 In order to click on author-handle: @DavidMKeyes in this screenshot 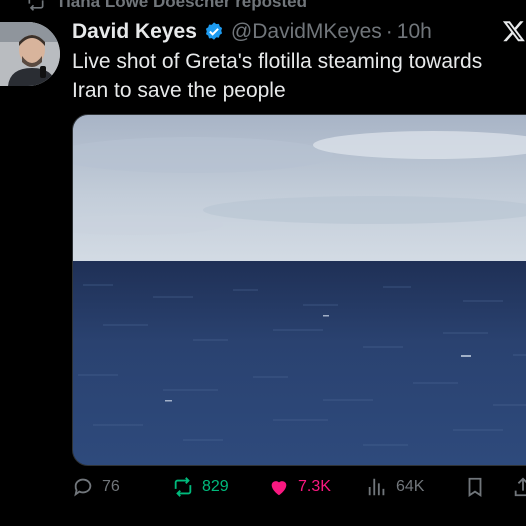, I will do `click(306, 32)`.